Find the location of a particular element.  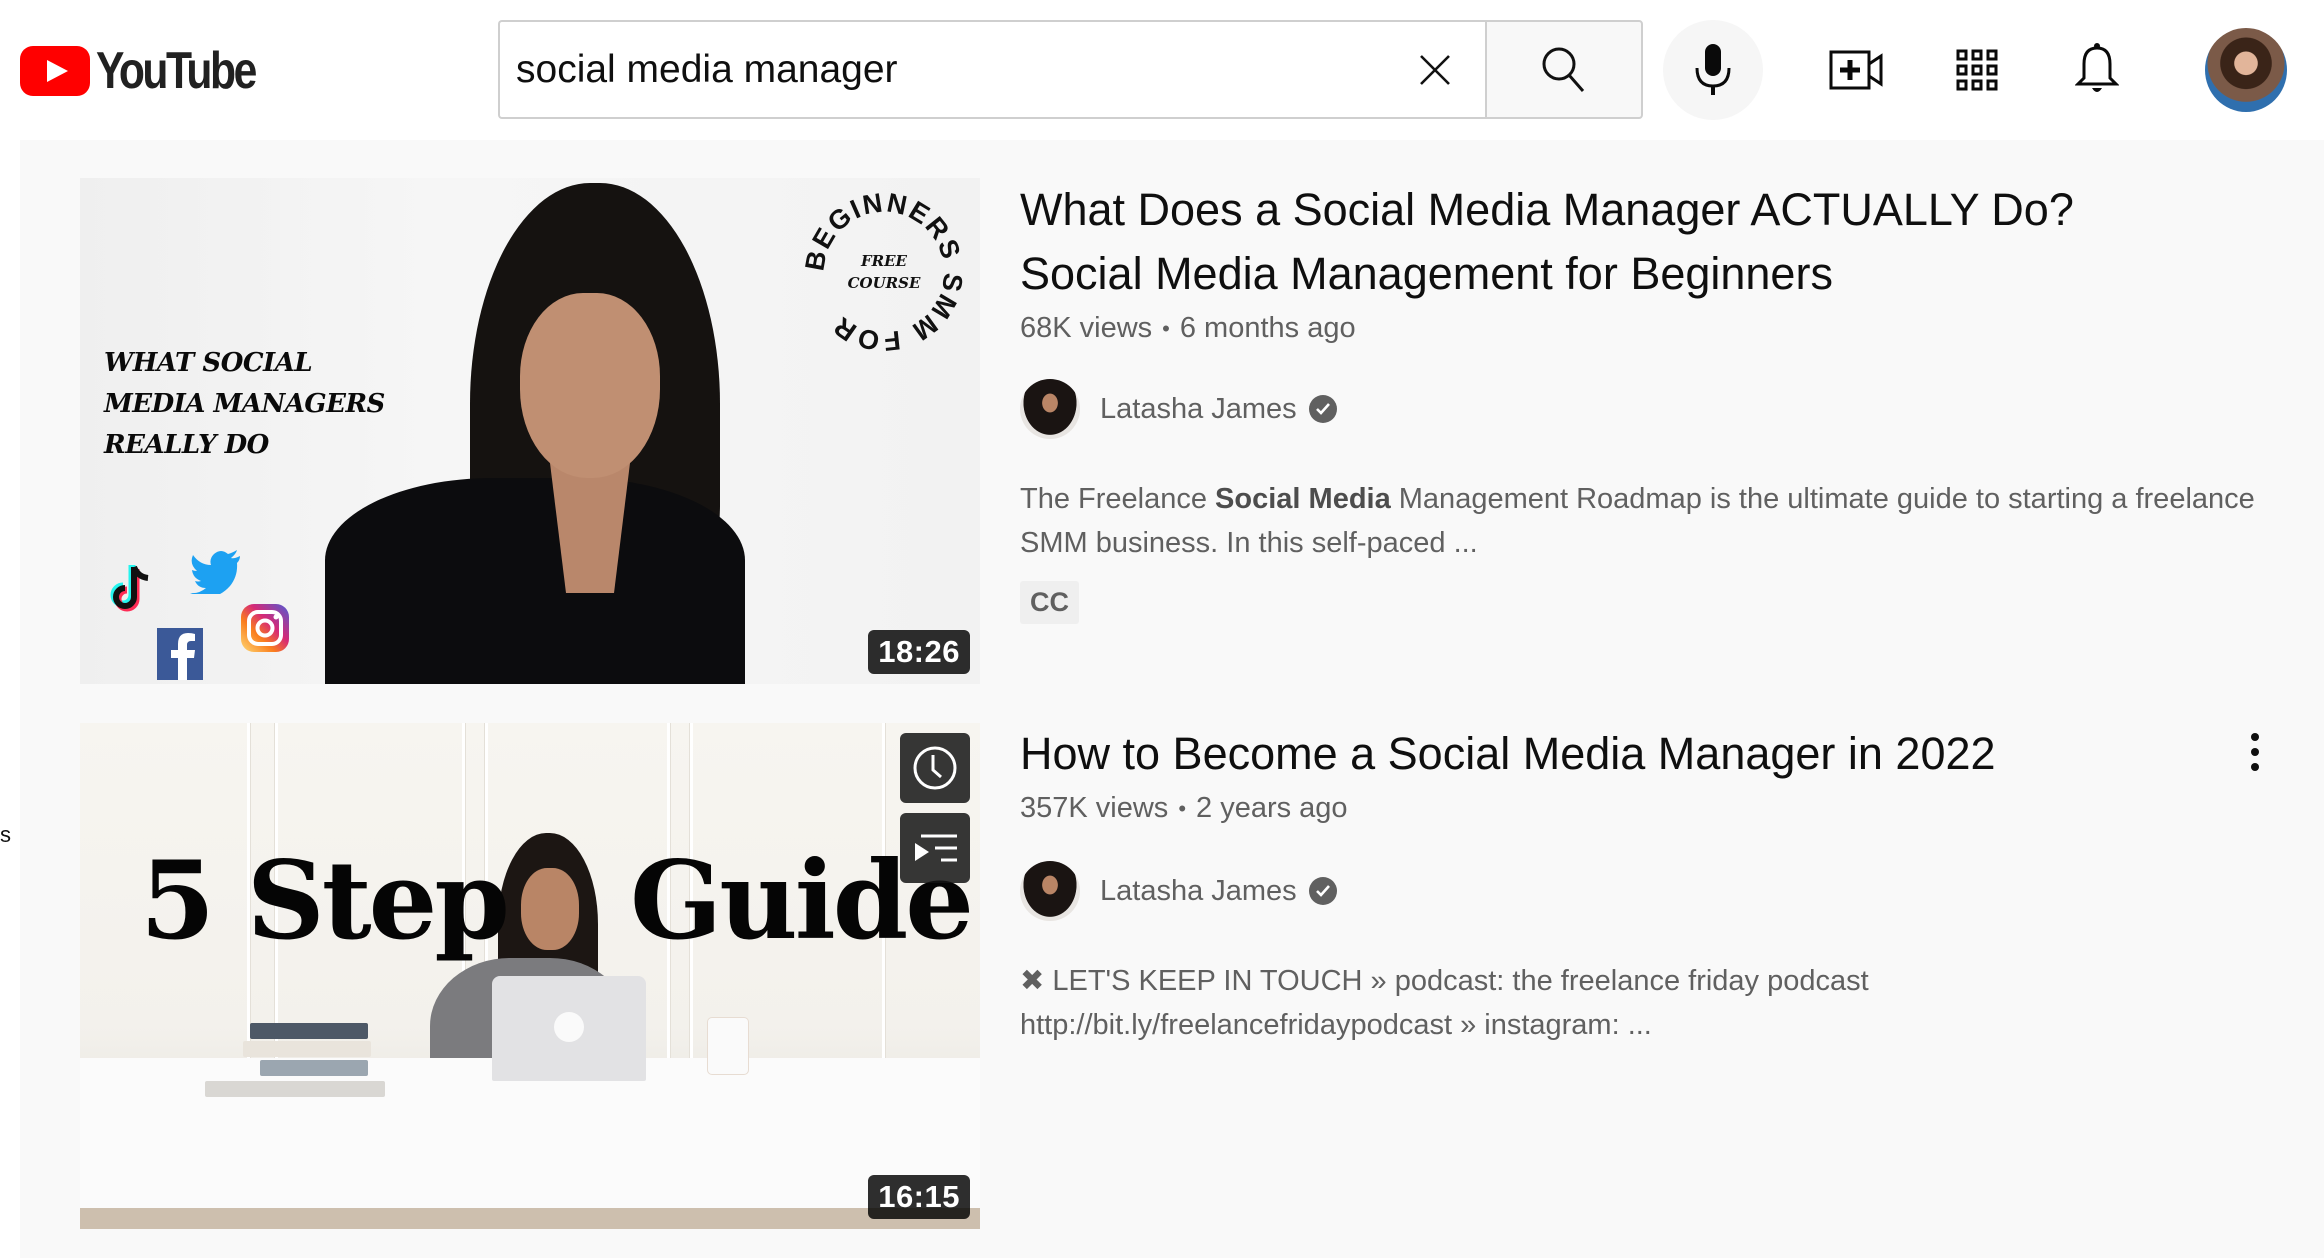

apps-button is located at coordinates (1977, 70).